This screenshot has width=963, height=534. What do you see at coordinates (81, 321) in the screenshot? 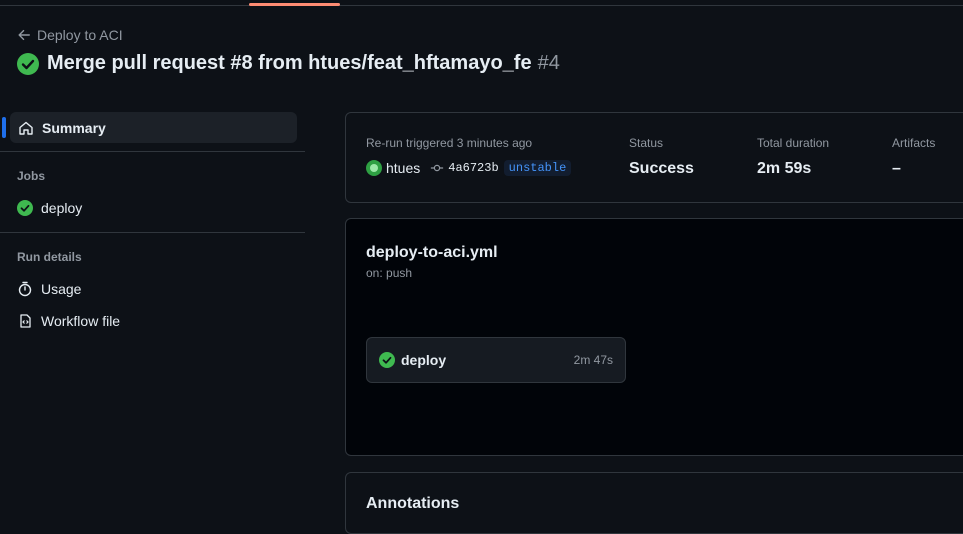
I see `sidebar-item-label: Workflow file` at bounding box center [81, 321].